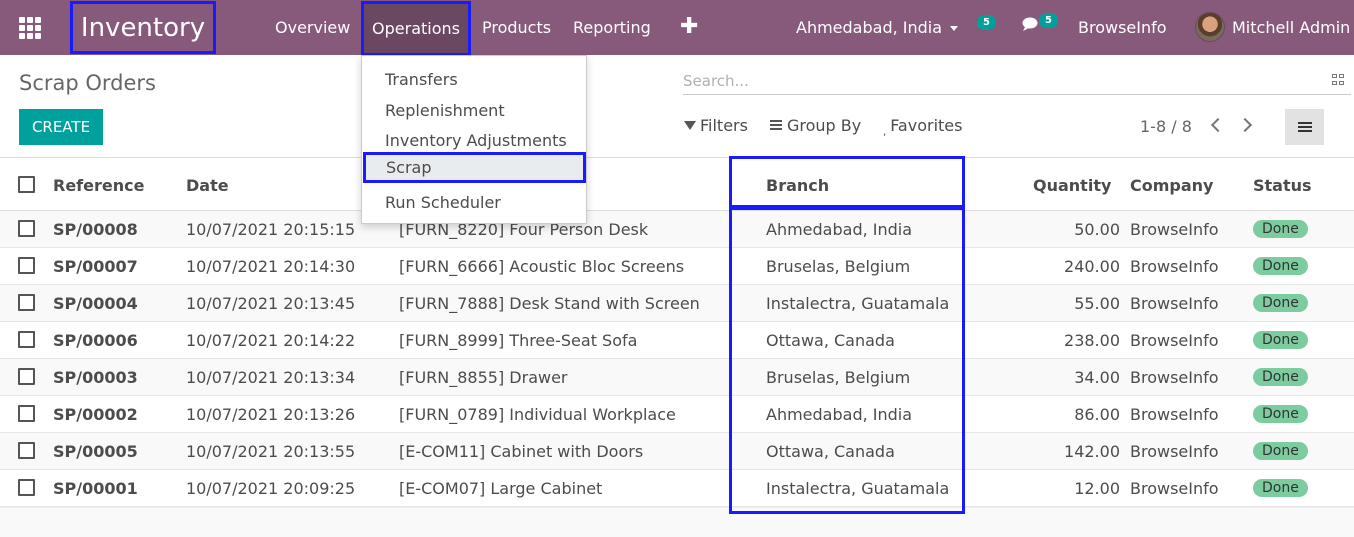  I want to click on branch-column-highlight, so click(847, 360).